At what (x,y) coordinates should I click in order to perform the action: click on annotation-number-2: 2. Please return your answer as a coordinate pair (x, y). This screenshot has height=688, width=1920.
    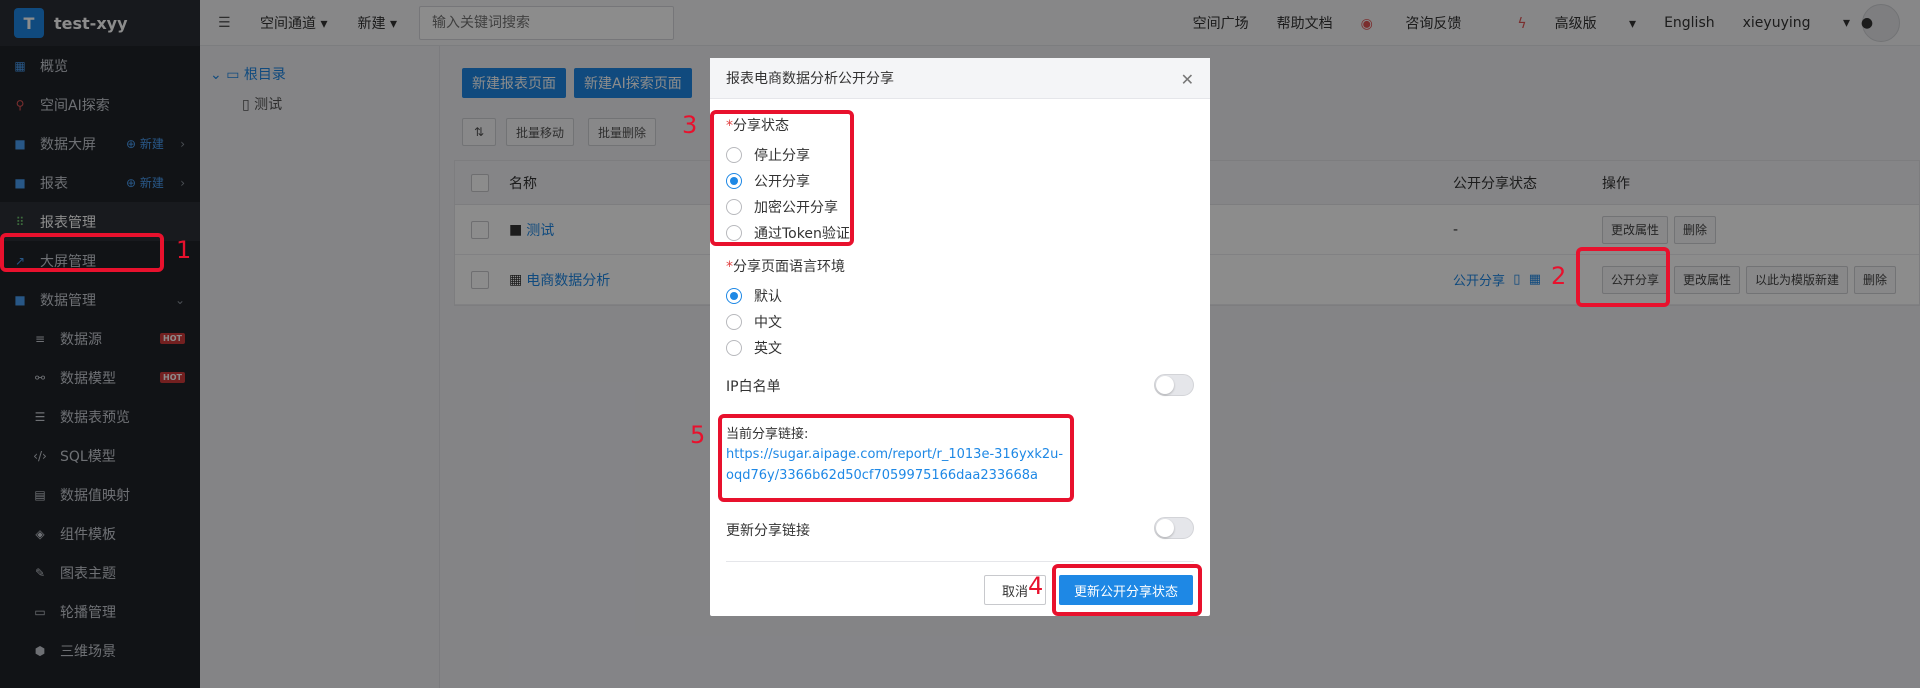
    Looking at the image, I should click on (1559, 276).